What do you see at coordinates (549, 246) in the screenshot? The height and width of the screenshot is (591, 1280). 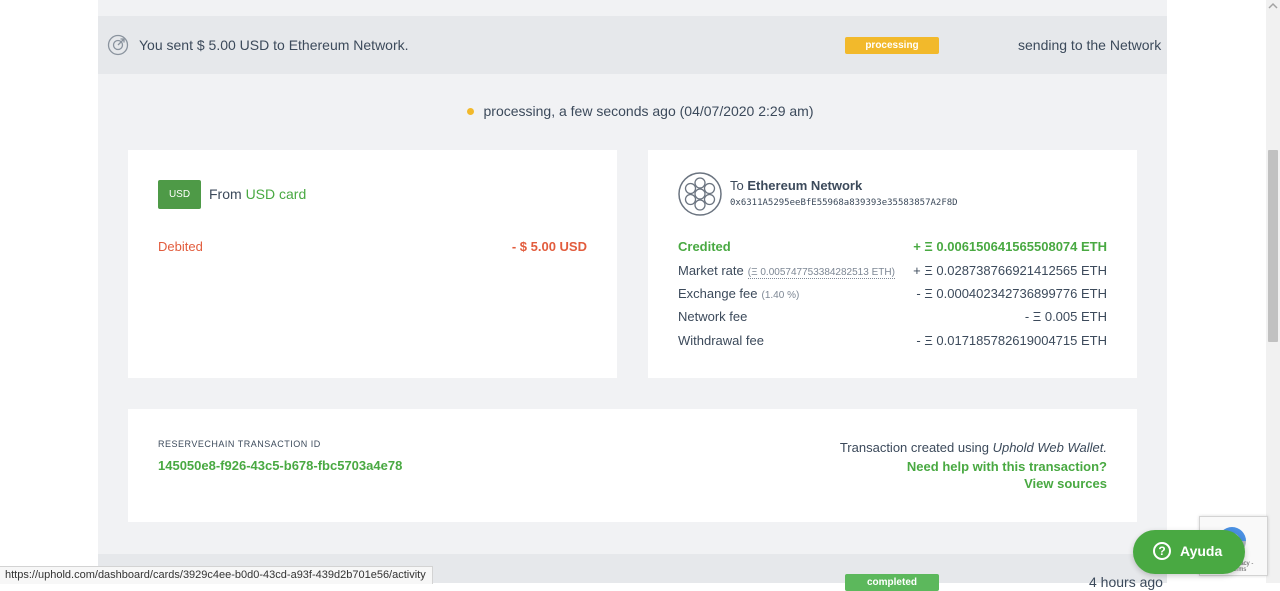 I see `debited-value: - $ 5.00 USD` at bounding box center [549, 246].